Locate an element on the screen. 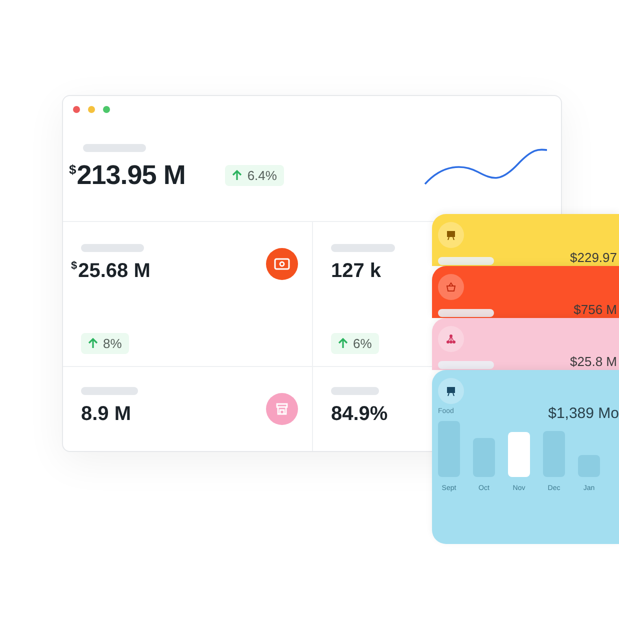  metric-value: 84.9% is located at coordinates (359, 414).